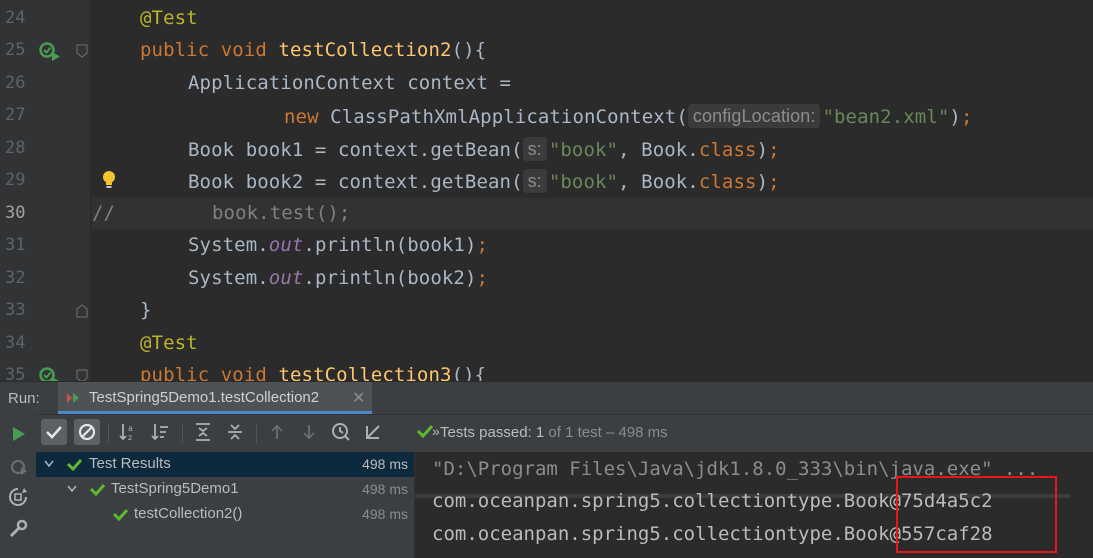 The image size is (1093, 558). What do you see at coordinates (73, 398) in the screenshot?
I see `test-config-icon` at bounding box center [73, 398].